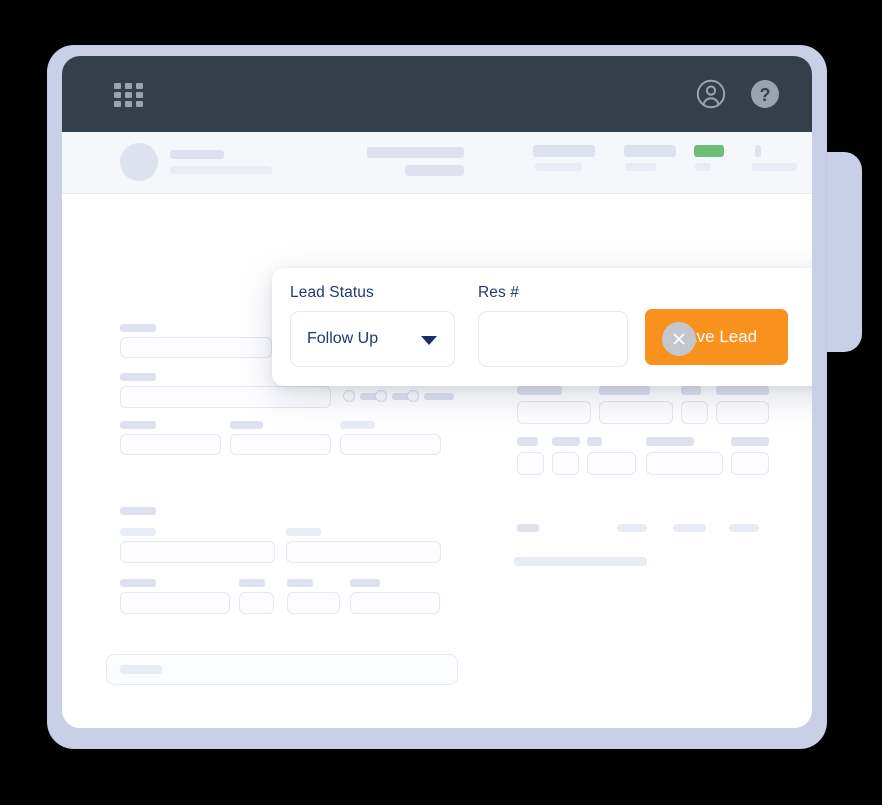 The width and height of the screenshot is (882, 805). I want to click on detail-value-placeholder, so click(580, 561).